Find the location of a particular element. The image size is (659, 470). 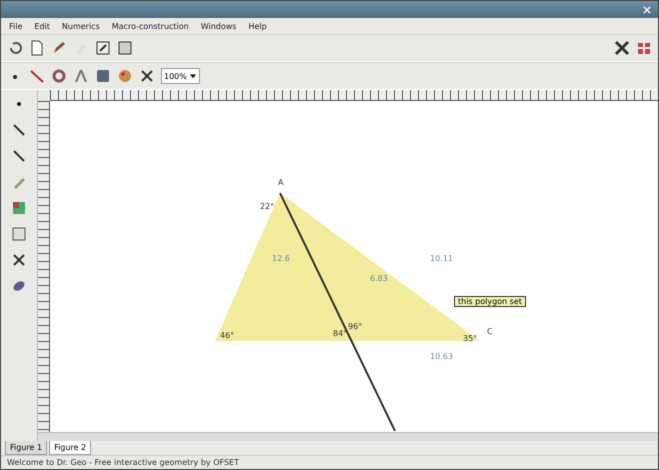

tab: Figure 1 is located at coordinates (26, 448).